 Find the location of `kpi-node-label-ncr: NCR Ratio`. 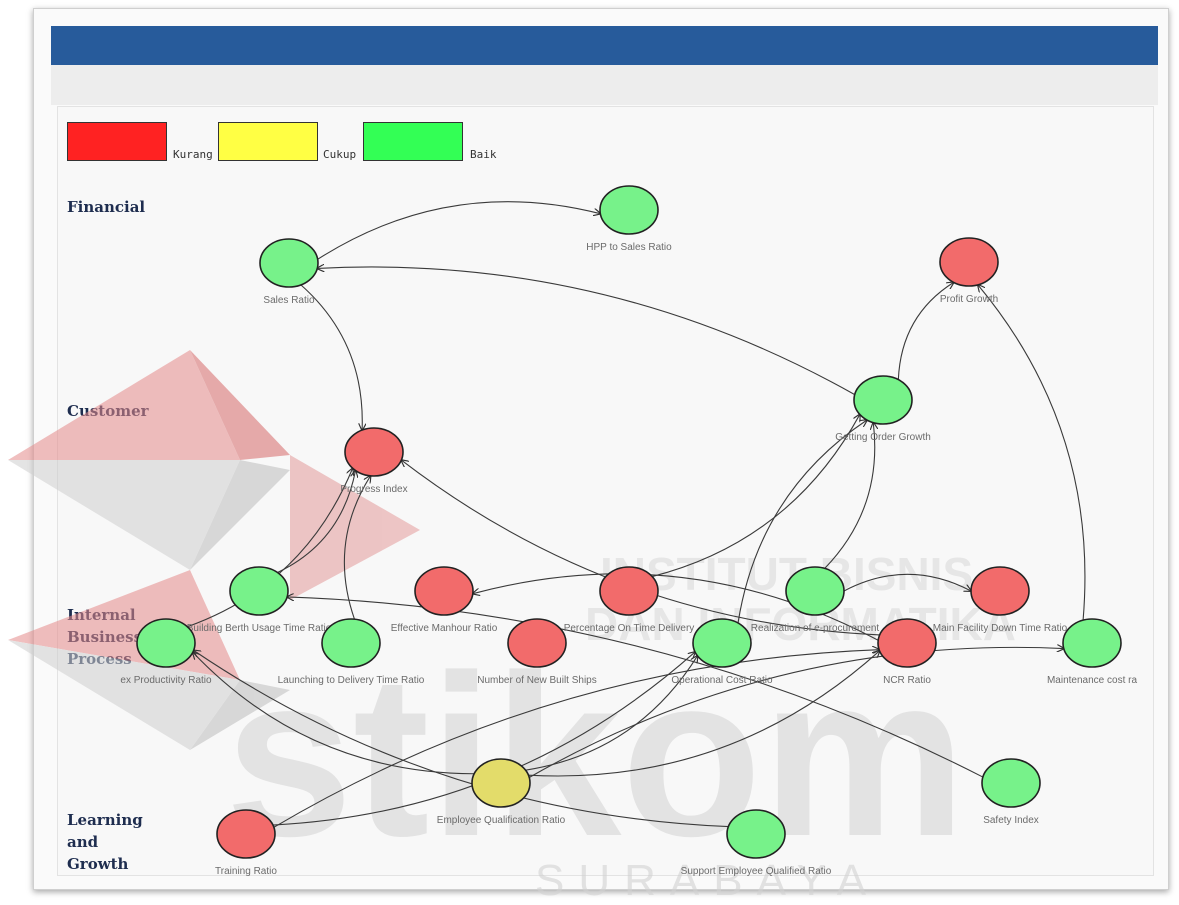

kpi-node-label-ncr: NCR Ratio is located at coordinates (907, 680).